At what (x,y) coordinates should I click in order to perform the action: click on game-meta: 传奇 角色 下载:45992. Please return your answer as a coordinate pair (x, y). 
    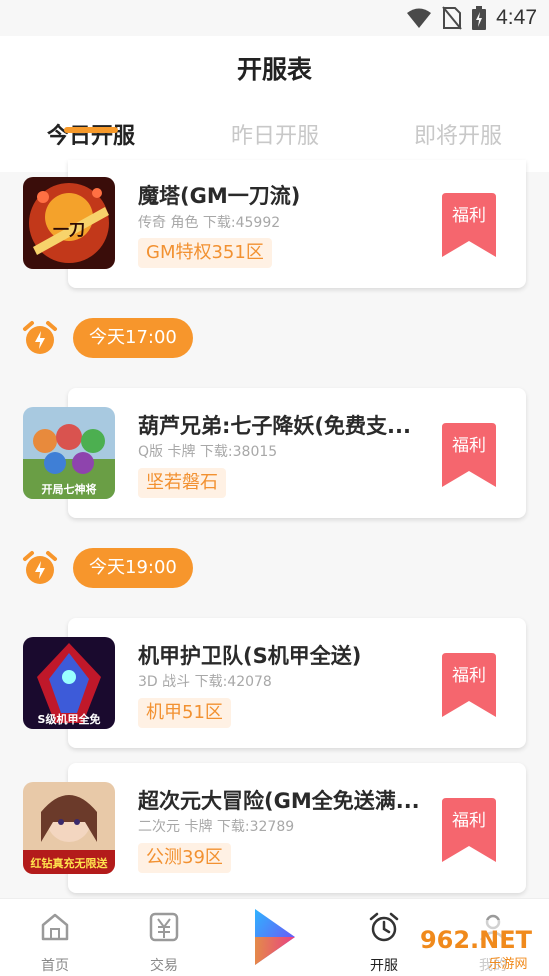
    Looking at the image, I should click on (209, 223).